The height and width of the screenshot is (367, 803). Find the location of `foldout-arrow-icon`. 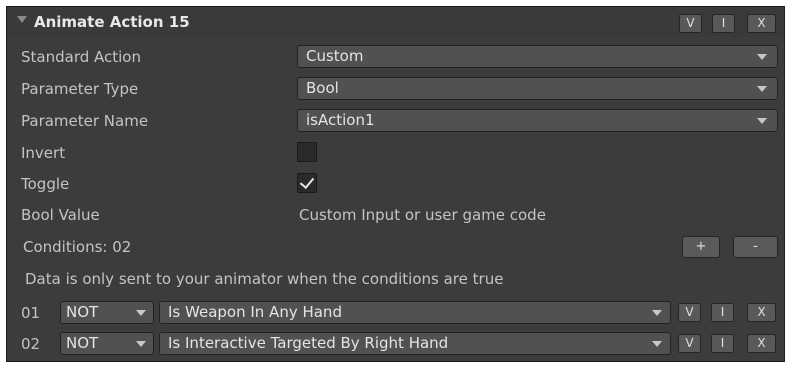

foldout-arrow-icon is located at coordinates (22, 19).